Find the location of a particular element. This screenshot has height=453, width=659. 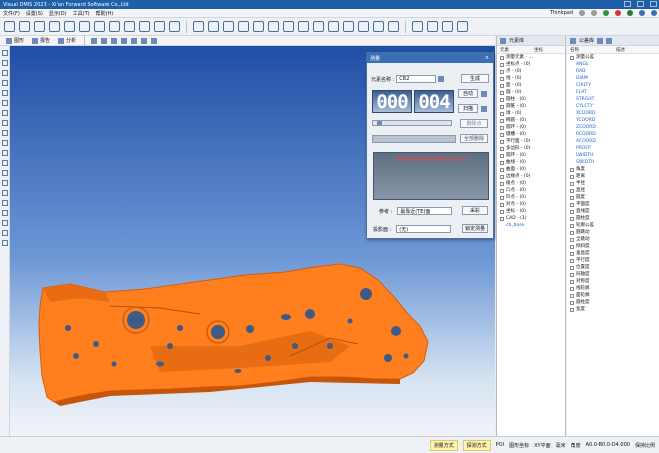

undo-icon is located at coordinates (5, 223).